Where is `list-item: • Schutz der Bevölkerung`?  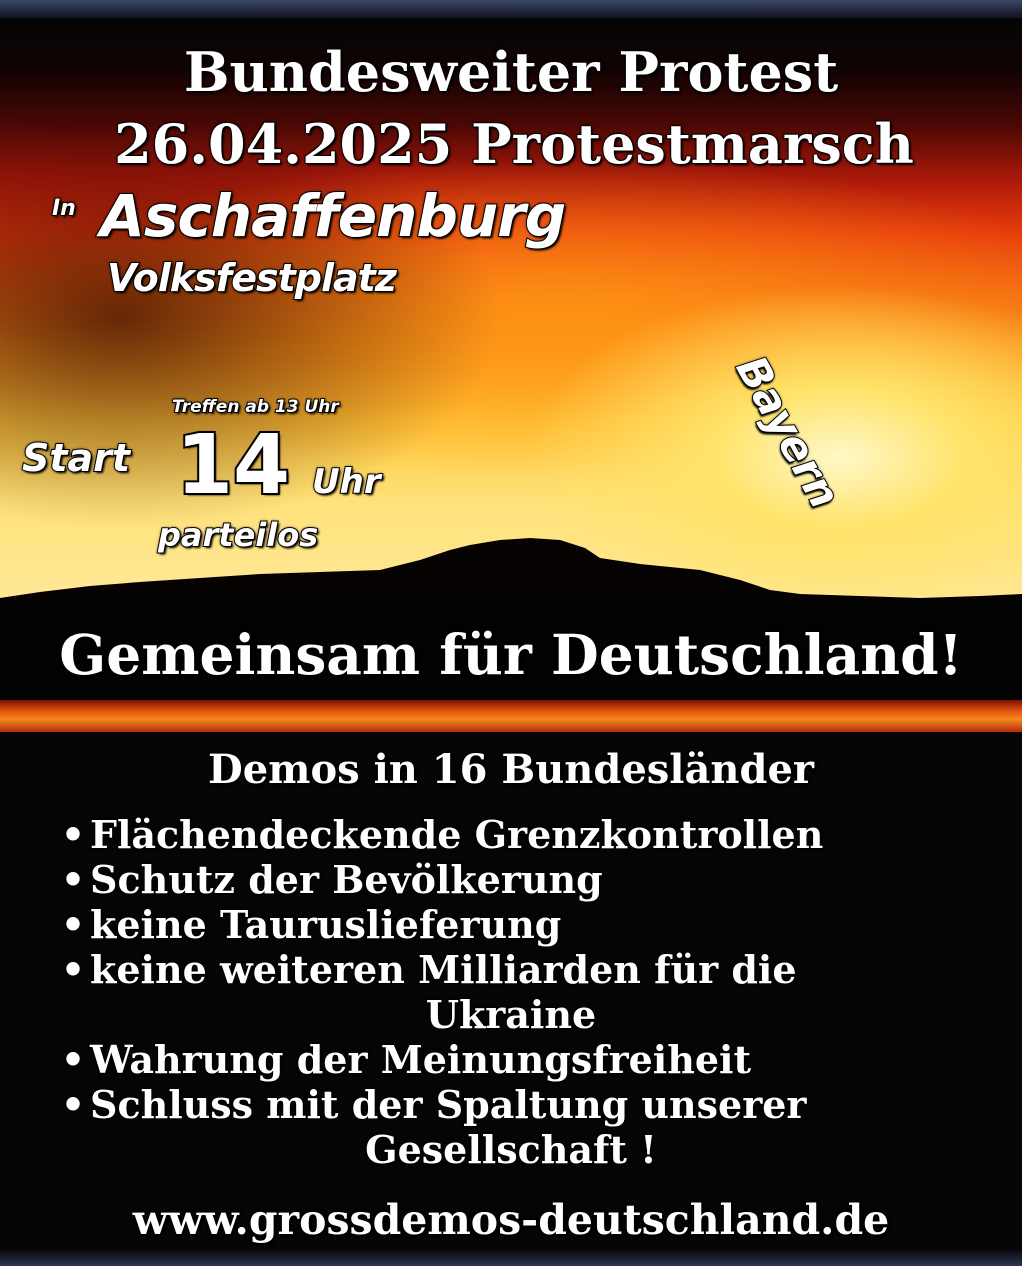 list-item: • Schutz der Bevölkerung is located at coordinates (511, 879).